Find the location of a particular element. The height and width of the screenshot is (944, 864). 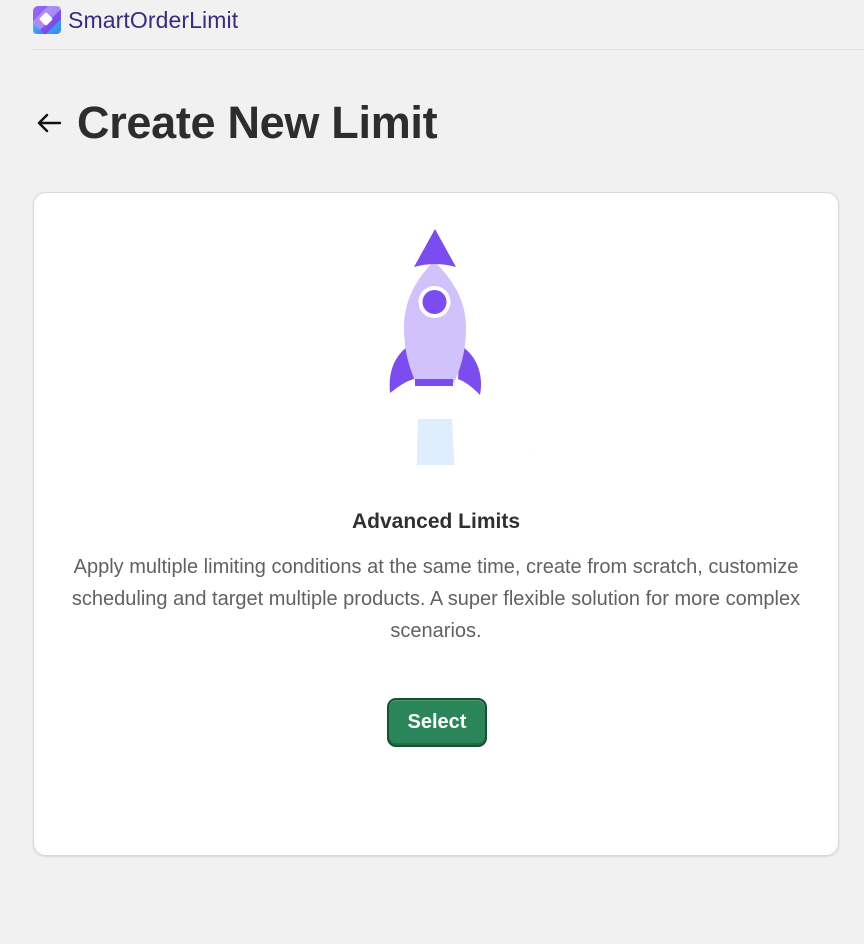

arrow-left-icon is located at coordinates (49, 123).